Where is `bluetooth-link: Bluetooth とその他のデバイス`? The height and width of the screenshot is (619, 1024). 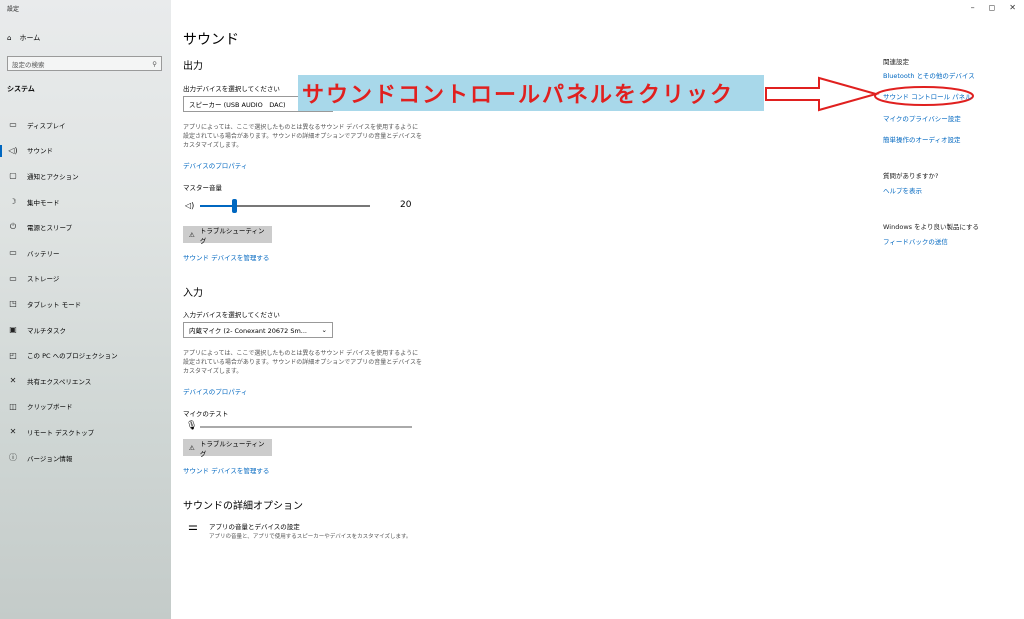
bluetooth-link: Bluetooth とその他のデバイス is located at coordinates (929, 75).